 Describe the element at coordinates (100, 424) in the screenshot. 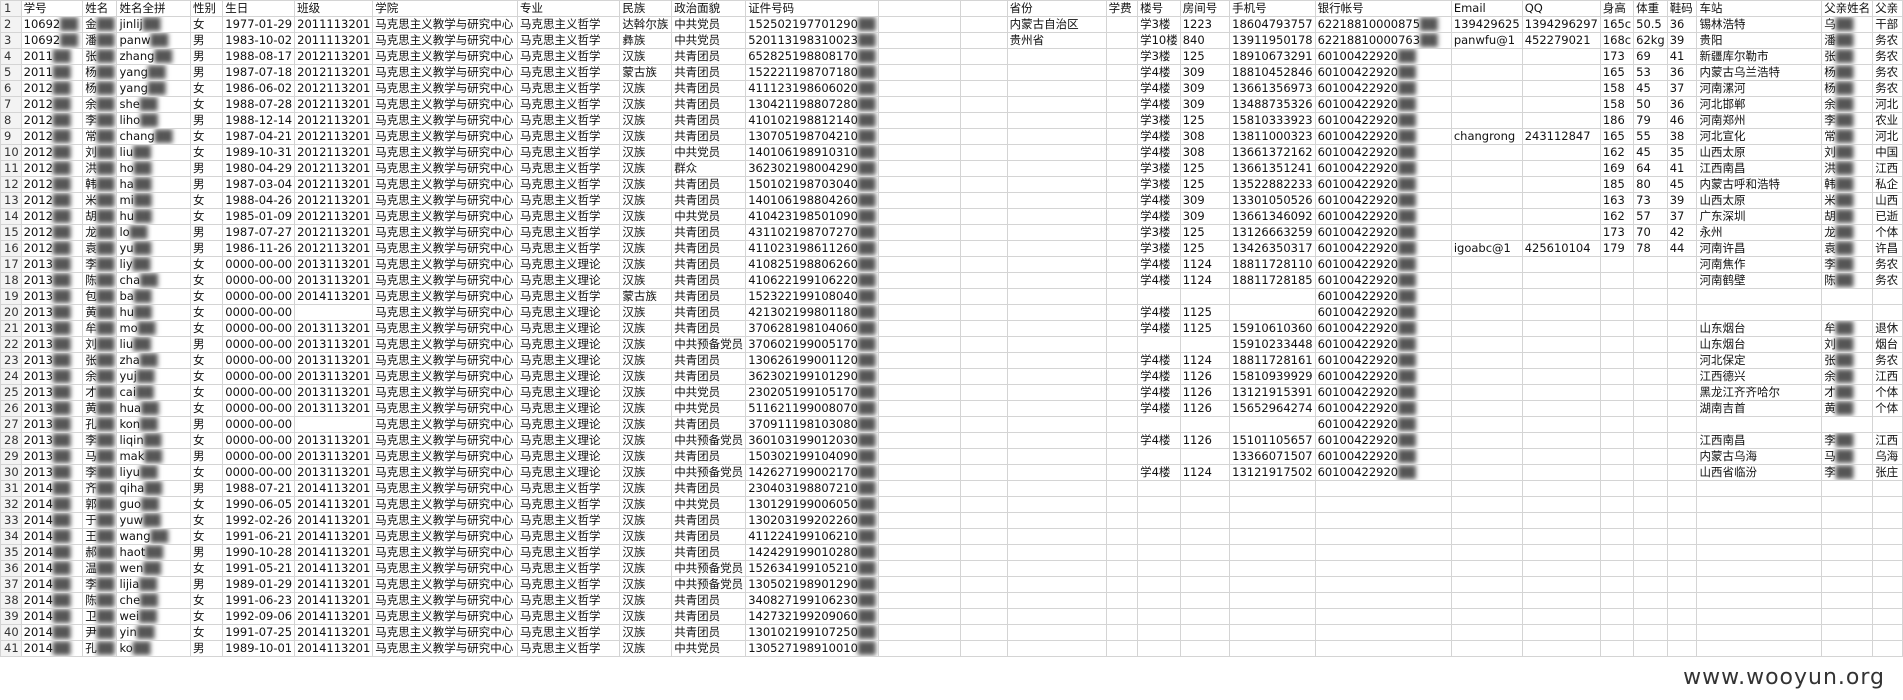

I see `table-cell: 孔██` at that location.